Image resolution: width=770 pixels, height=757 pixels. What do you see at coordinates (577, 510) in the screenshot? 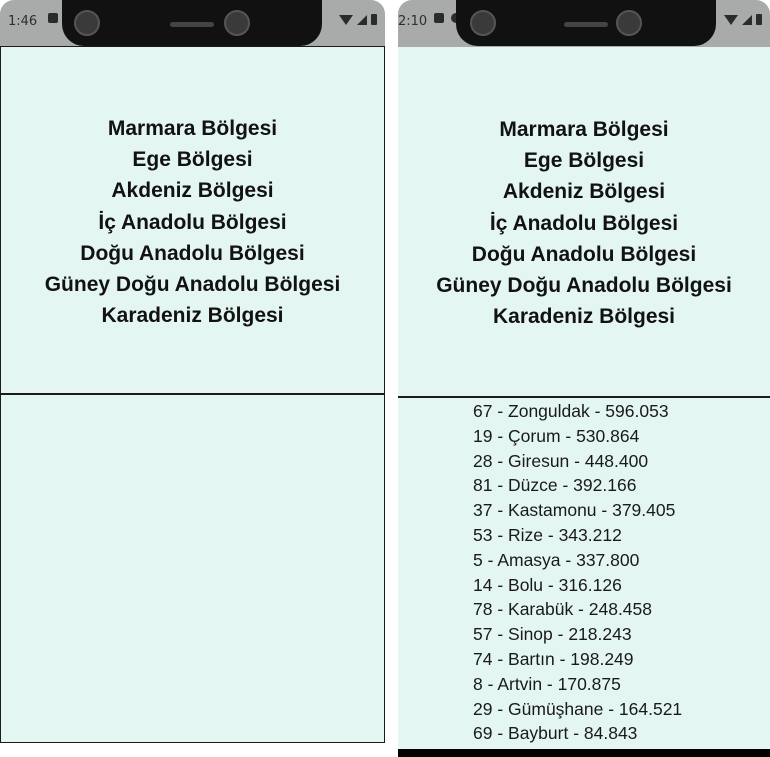
I see `city-item: 37 - Kastamonu - 379.405` at bounding box center [577, 510].